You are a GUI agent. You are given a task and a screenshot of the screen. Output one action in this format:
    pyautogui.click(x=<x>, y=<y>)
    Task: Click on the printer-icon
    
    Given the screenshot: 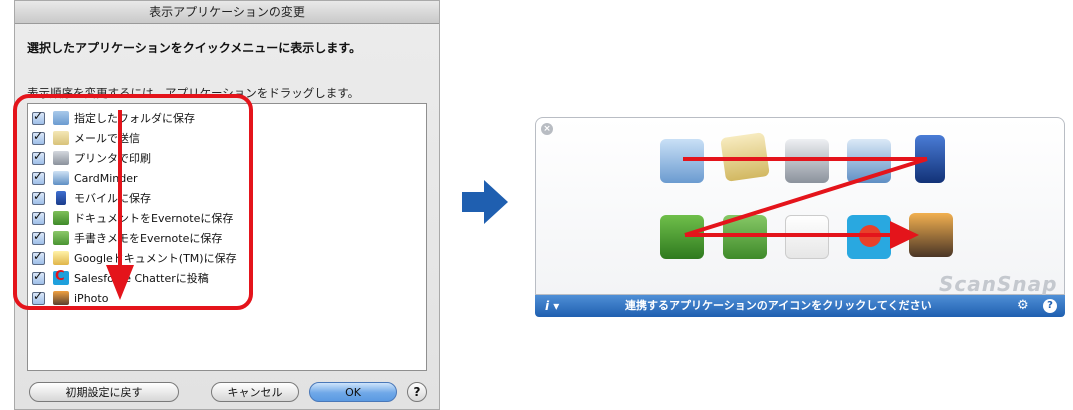 What is the action you would take?
    pyautogui.click(x=61, y=158)
    